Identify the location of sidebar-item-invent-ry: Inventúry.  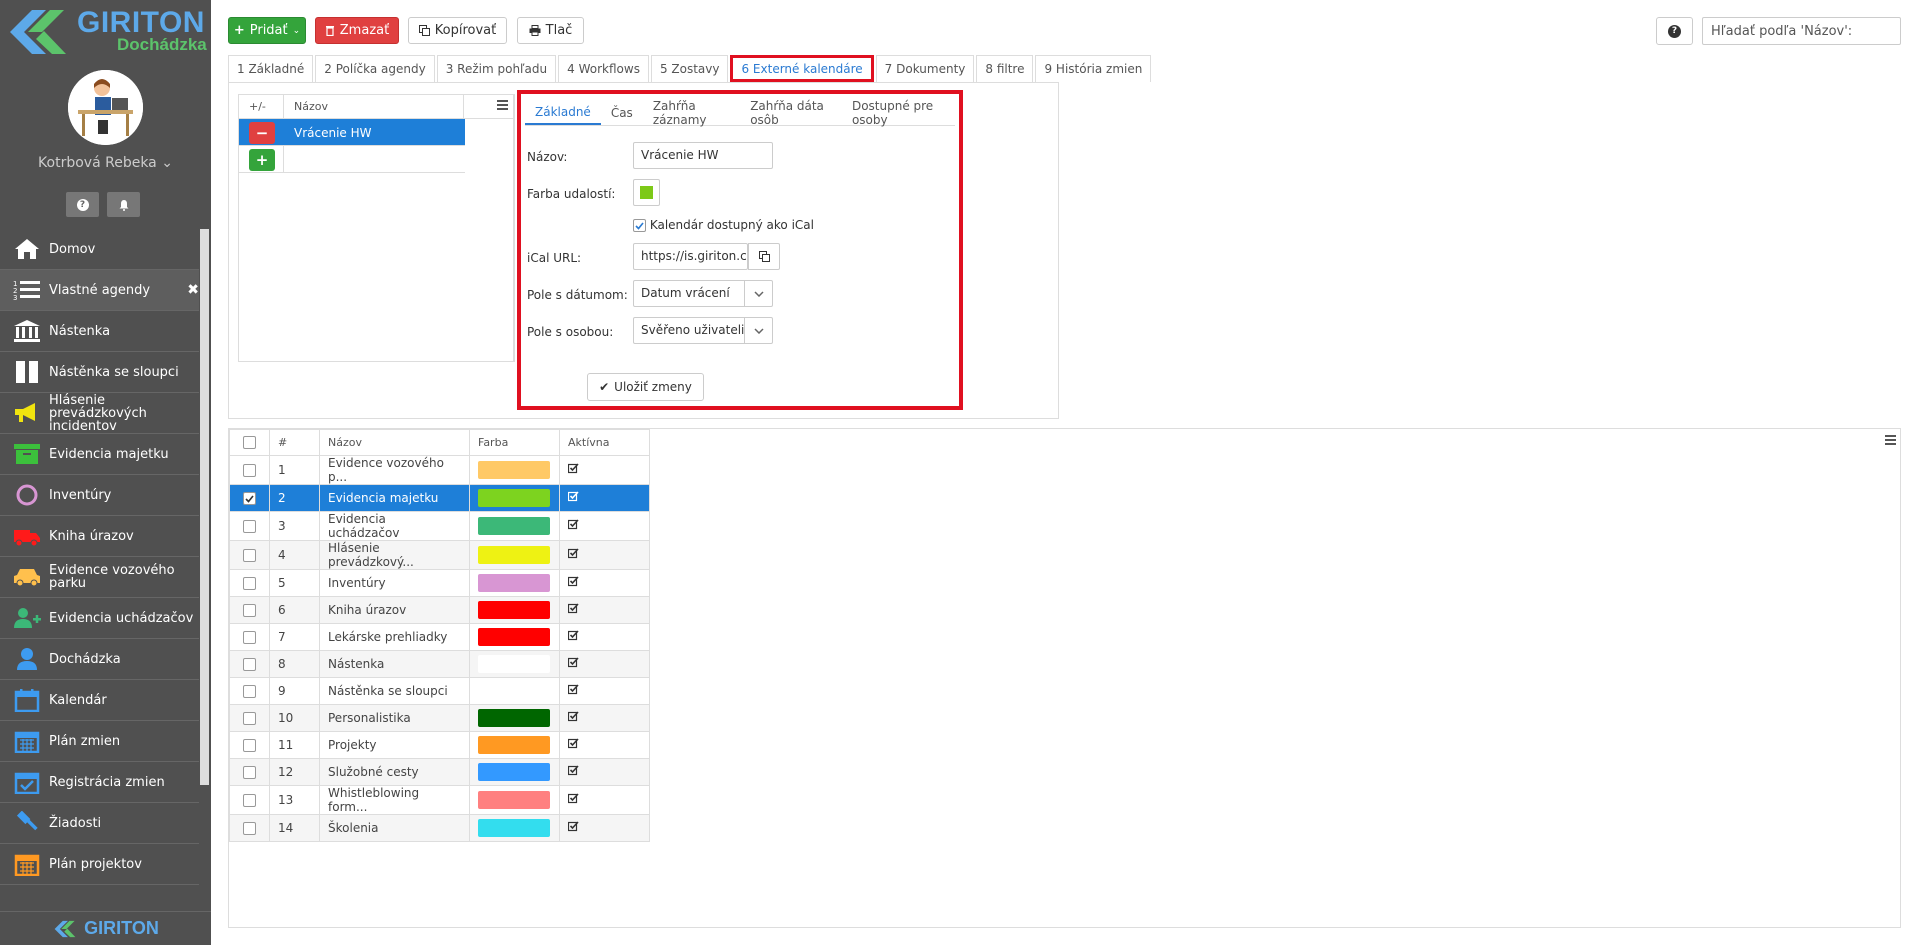
(99, 495).